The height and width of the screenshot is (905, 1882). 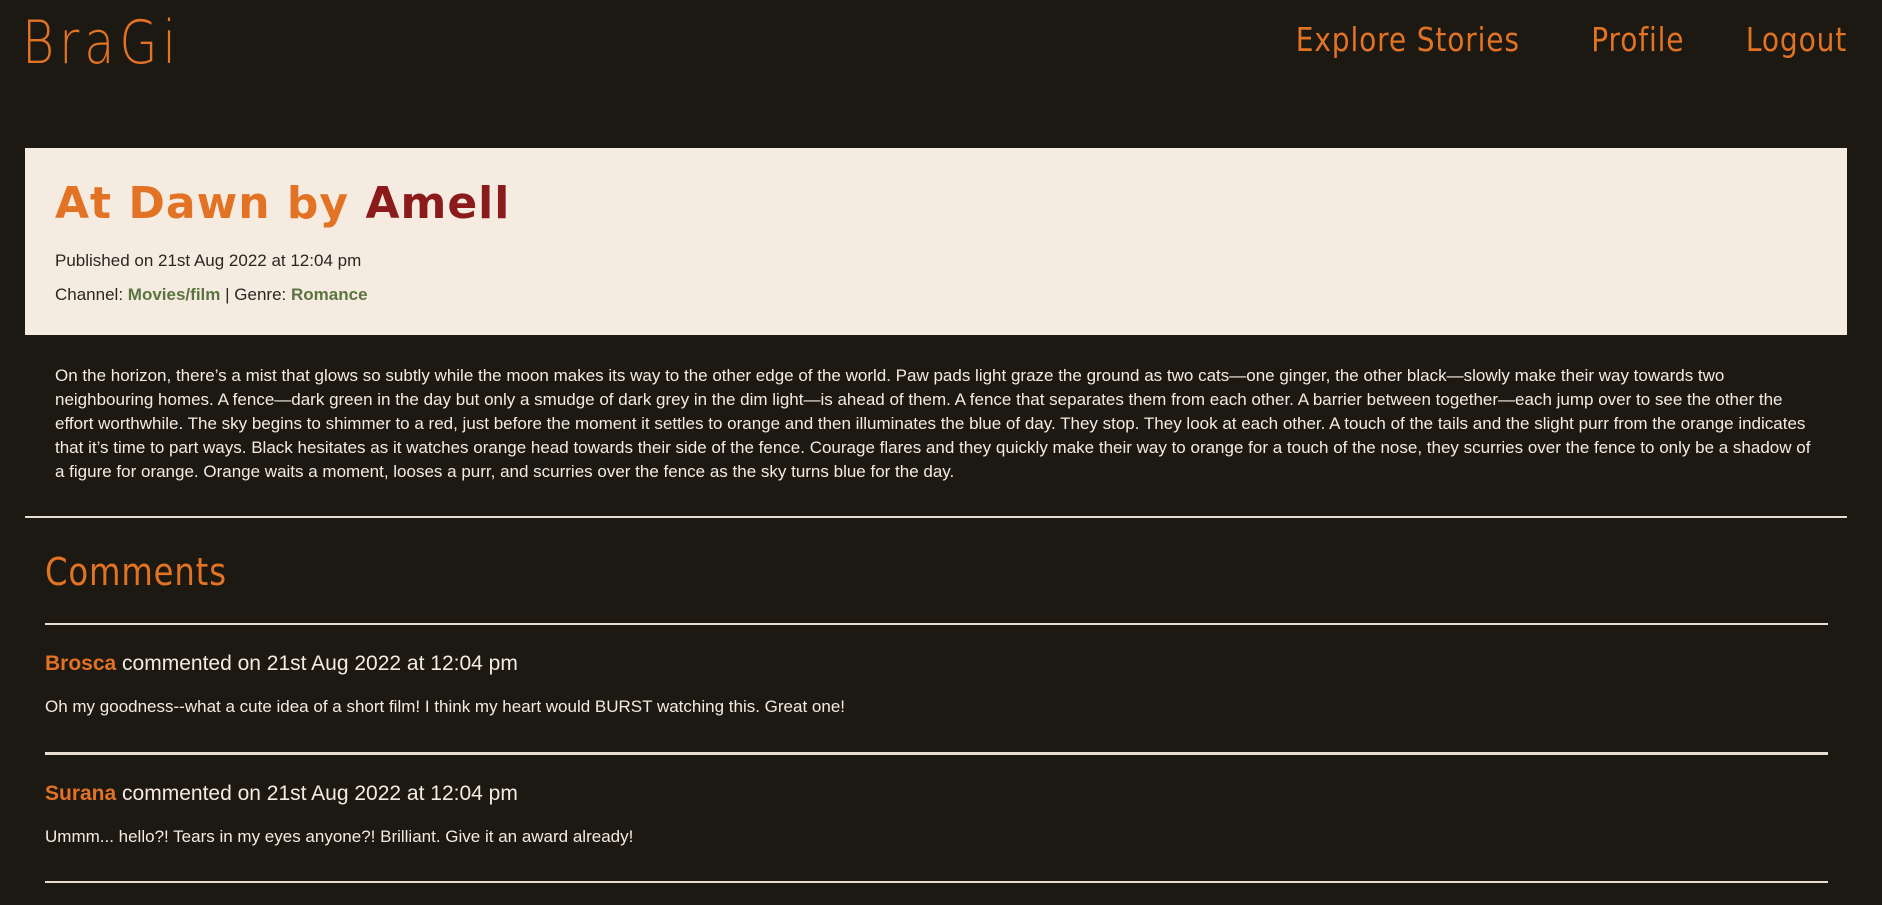 I want to click on comment-user: Brosca, so click(x=80, y=663).